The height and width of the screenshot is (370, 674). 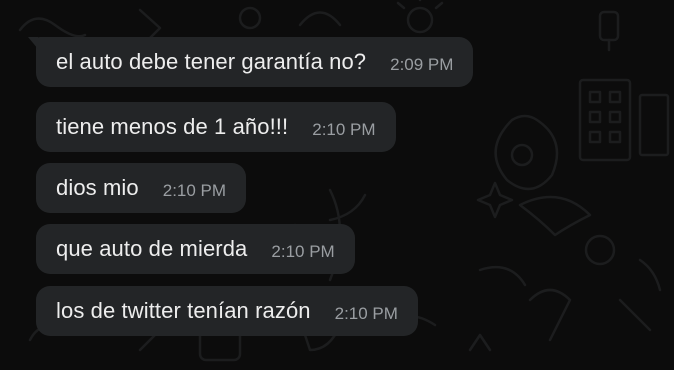 What do you see at coordinates (152, 248) in the screenshot?
I see `message-text: que auto de mierda` at bounding box center [152, 248].